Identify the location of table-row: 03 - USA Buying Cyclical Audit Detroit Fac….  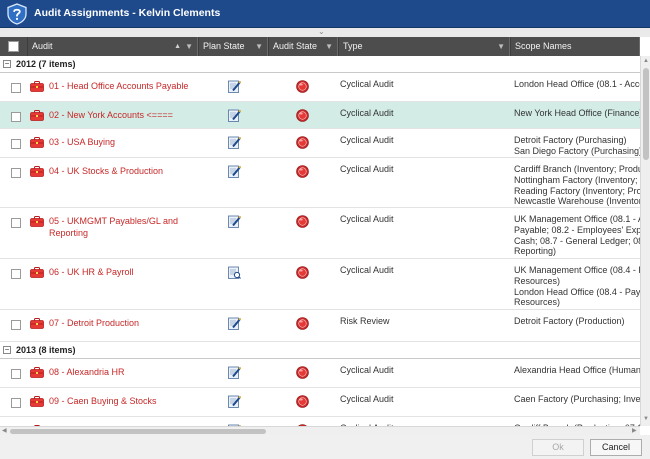
(320, 143).